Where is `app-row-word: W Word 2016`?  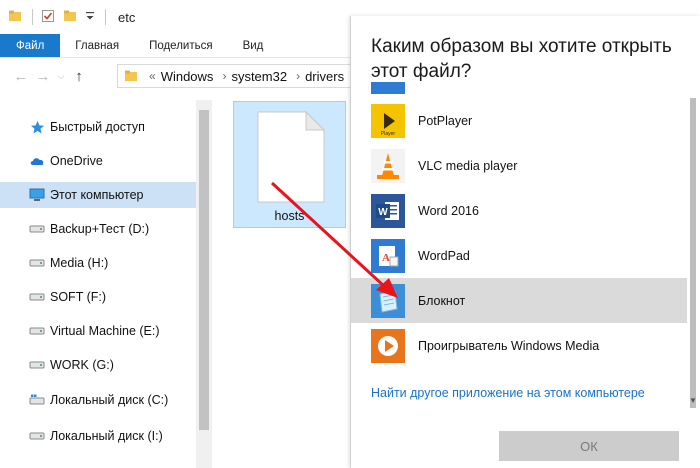
app-row-word: W Word 2016 is located at coordinates (519, 210).